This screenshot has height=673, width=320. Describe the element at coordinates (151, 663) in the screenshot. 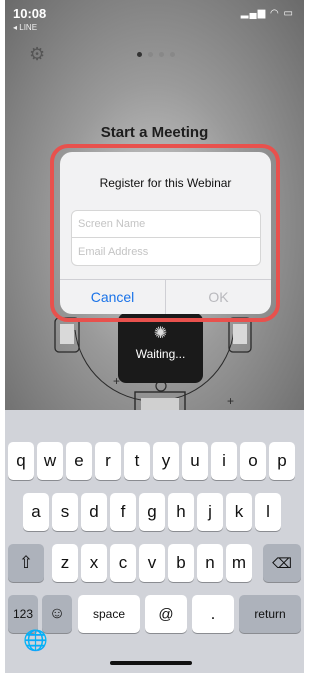

I see `home-indicator` at that location.